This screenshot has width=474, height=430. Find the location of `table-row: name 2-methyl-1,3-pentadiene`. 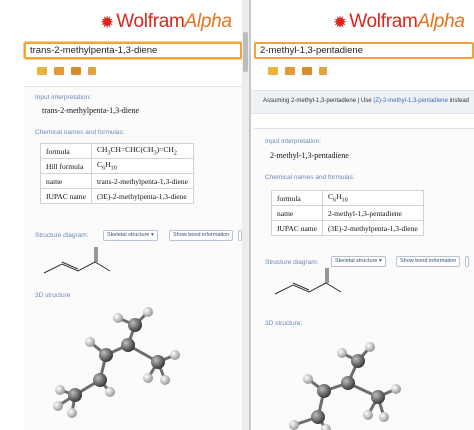

table-row: name 2-methyl-1,3-pentadiene is located at coordinates (347, 213).